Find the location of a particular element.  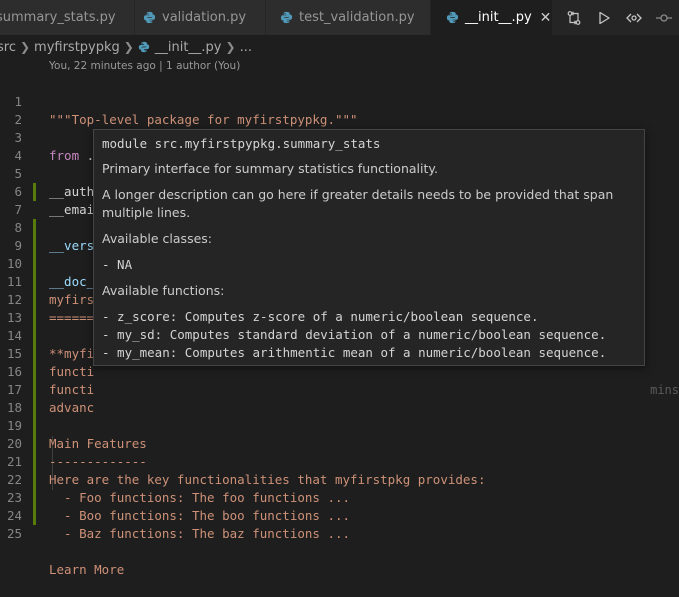

hover-classes-item: - NA is located at coordinates (117, 264).